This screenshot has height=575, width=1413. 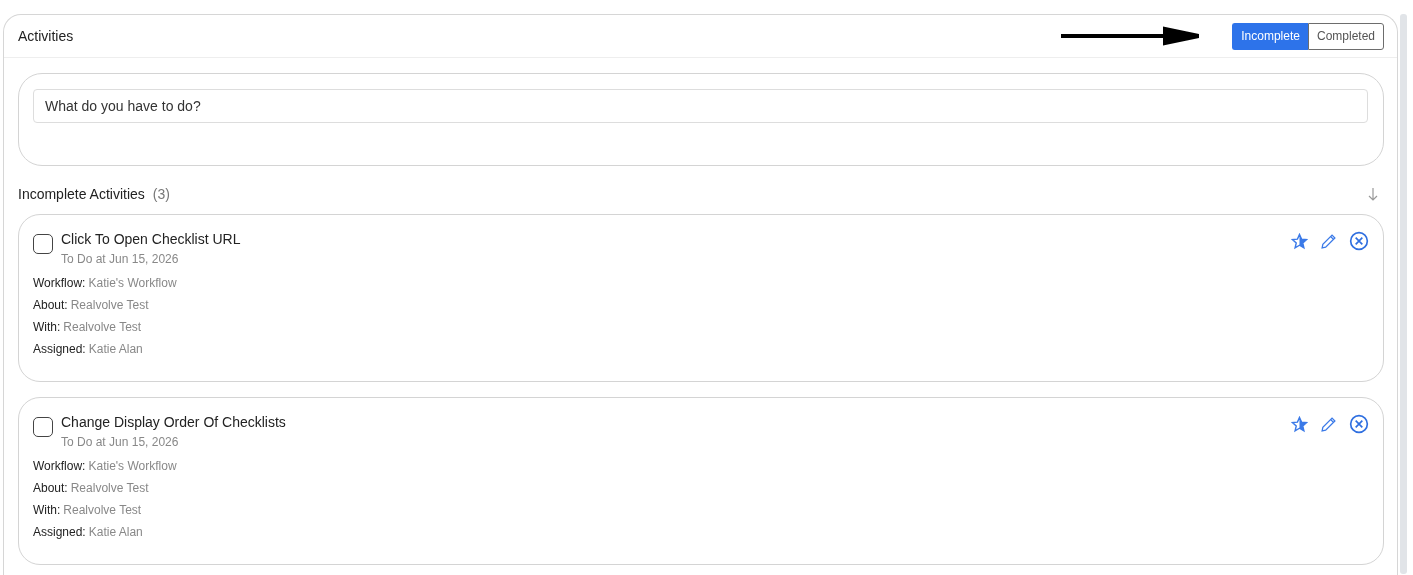 I want to click on panel-title: Activities, so click(x=46, y=36).